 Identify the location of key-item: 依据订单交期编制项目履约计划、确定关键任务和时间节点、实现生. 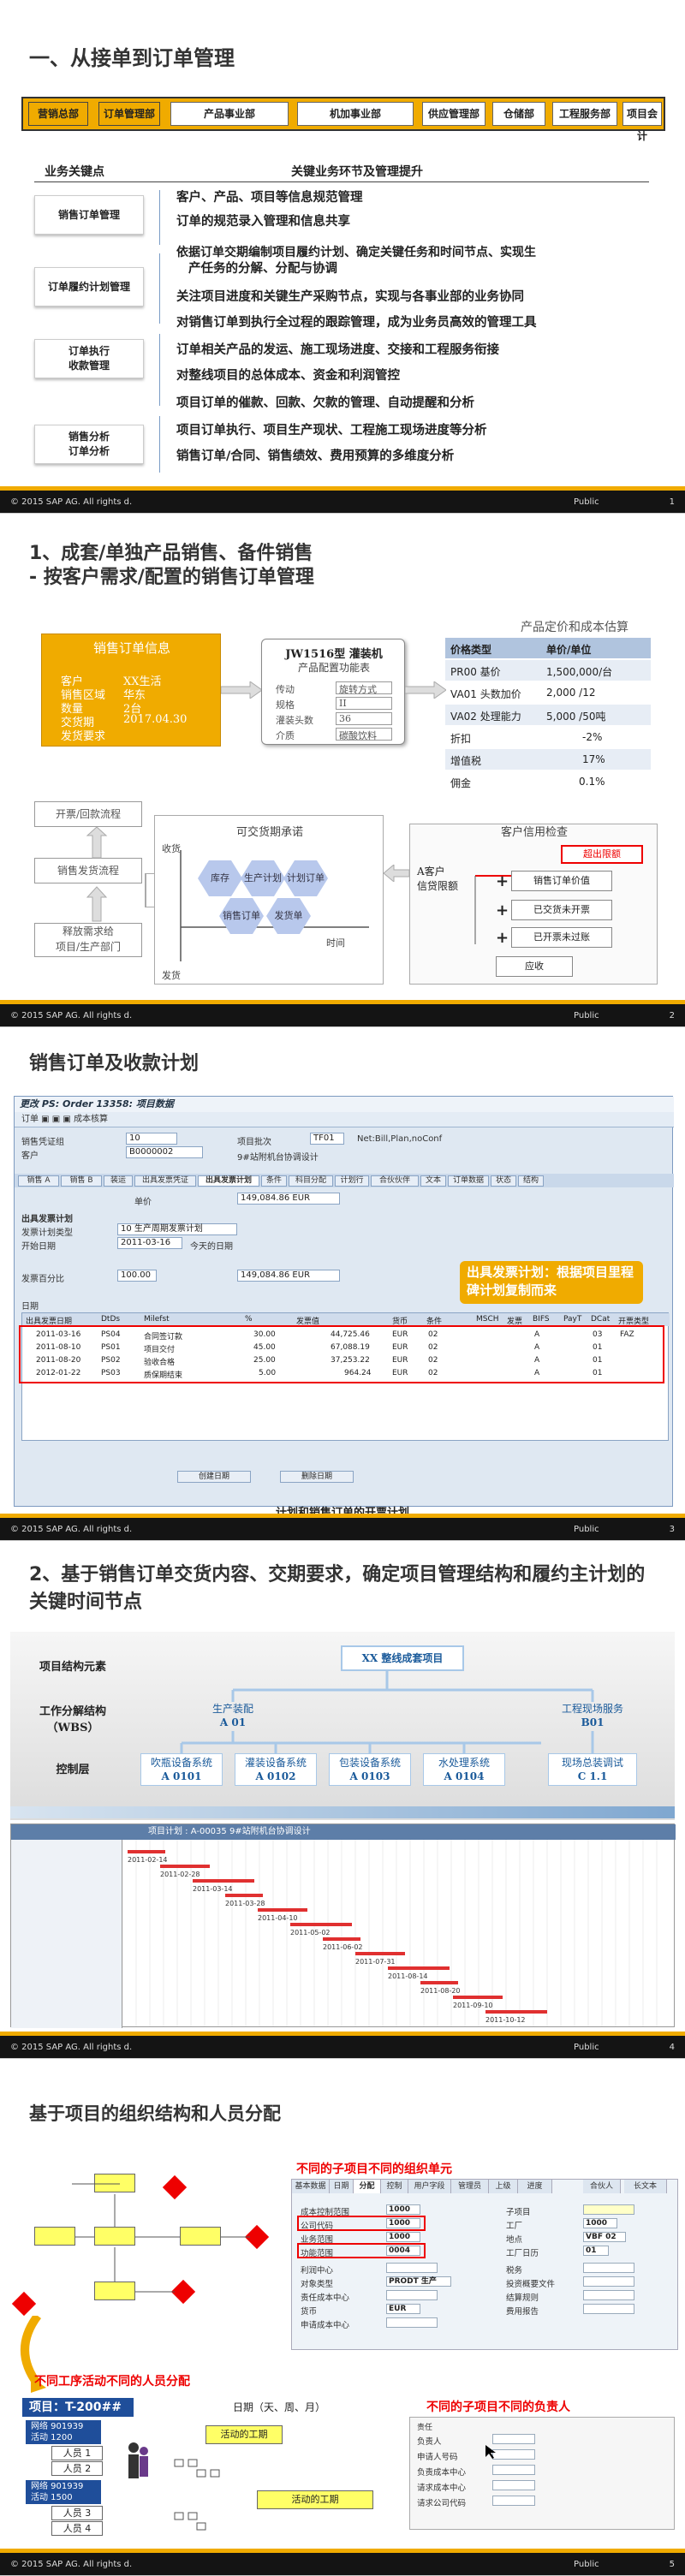
(356, 252).